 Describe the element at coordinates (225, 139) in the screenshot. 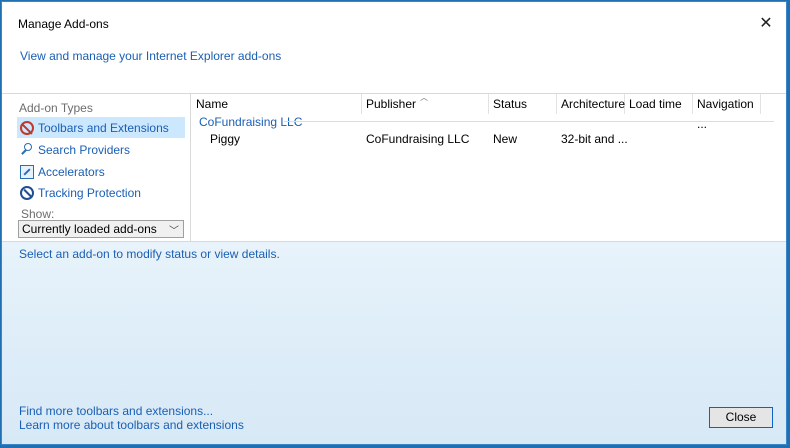

I see `cell-name: Piggy` at that location.